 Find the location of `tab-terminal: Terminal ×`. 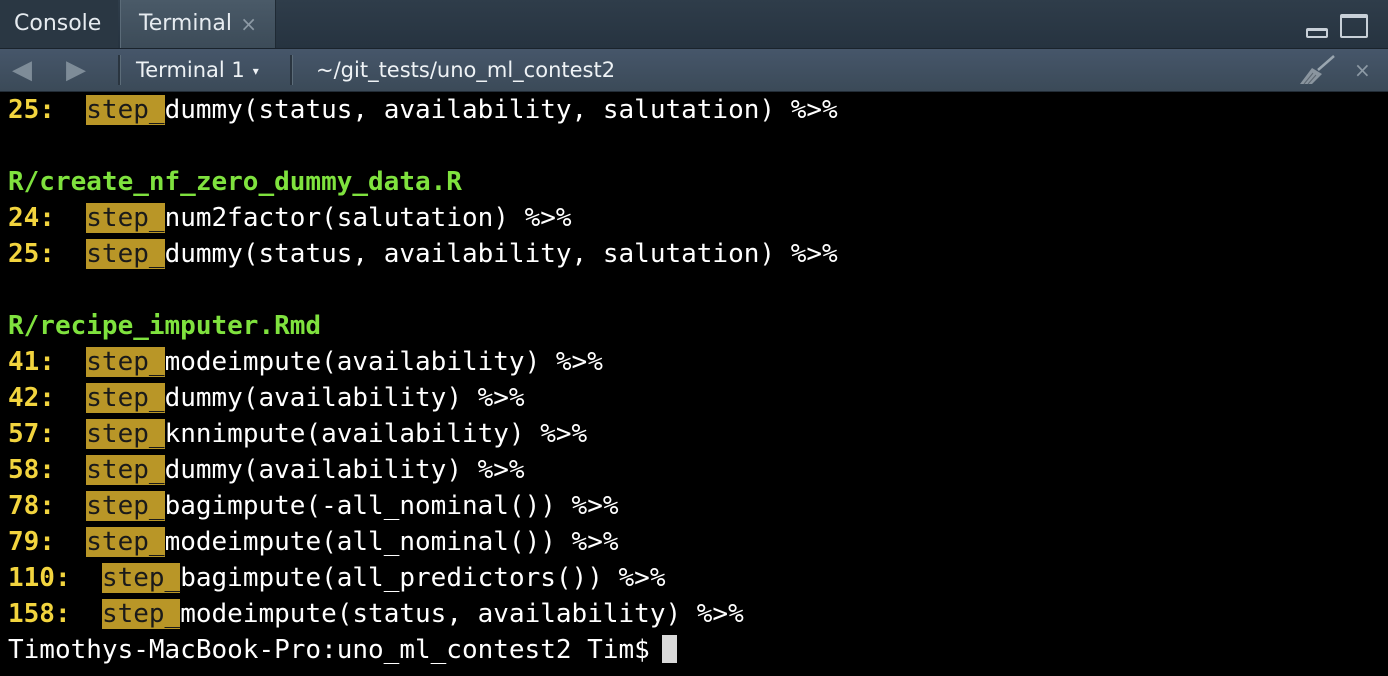

tab-terminal: Terminal × is located at coordinates (198, 24).